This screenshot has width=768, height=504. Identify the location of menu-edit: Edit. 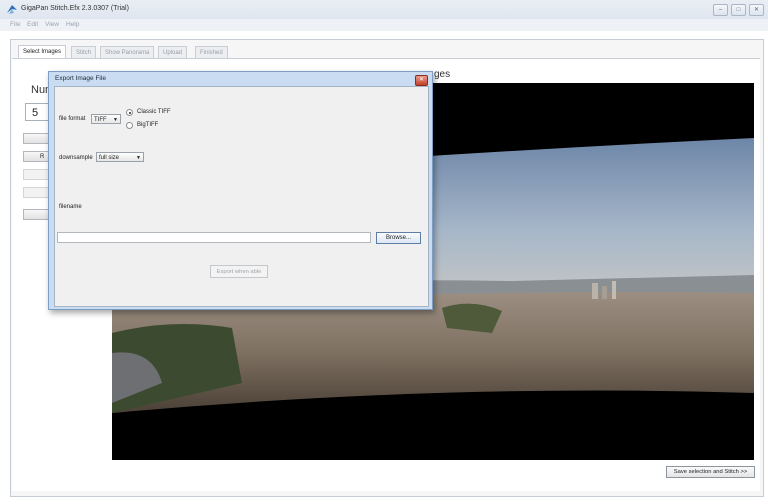
(32, 24).